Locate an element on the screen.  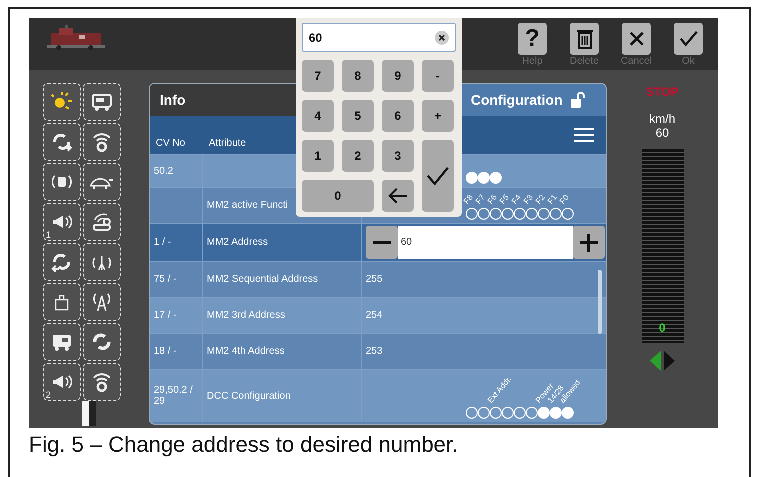
clear-icon is located at coordinates (442, 37).